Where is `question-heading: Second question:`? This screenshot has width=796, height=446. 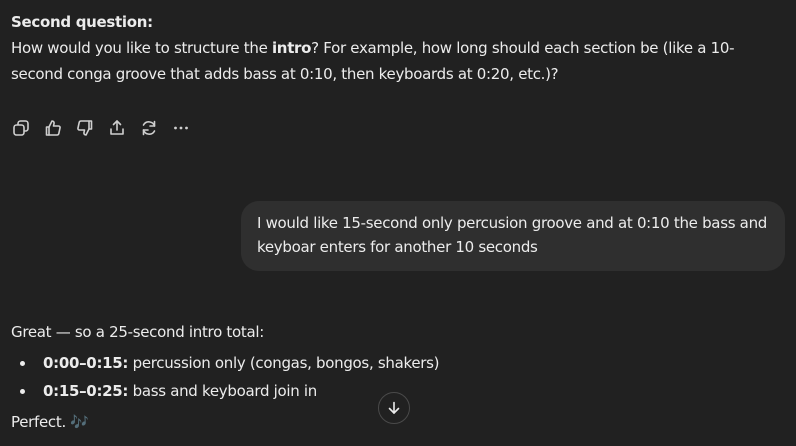
question-heading: Second question: is located at coordinates (82, 22).